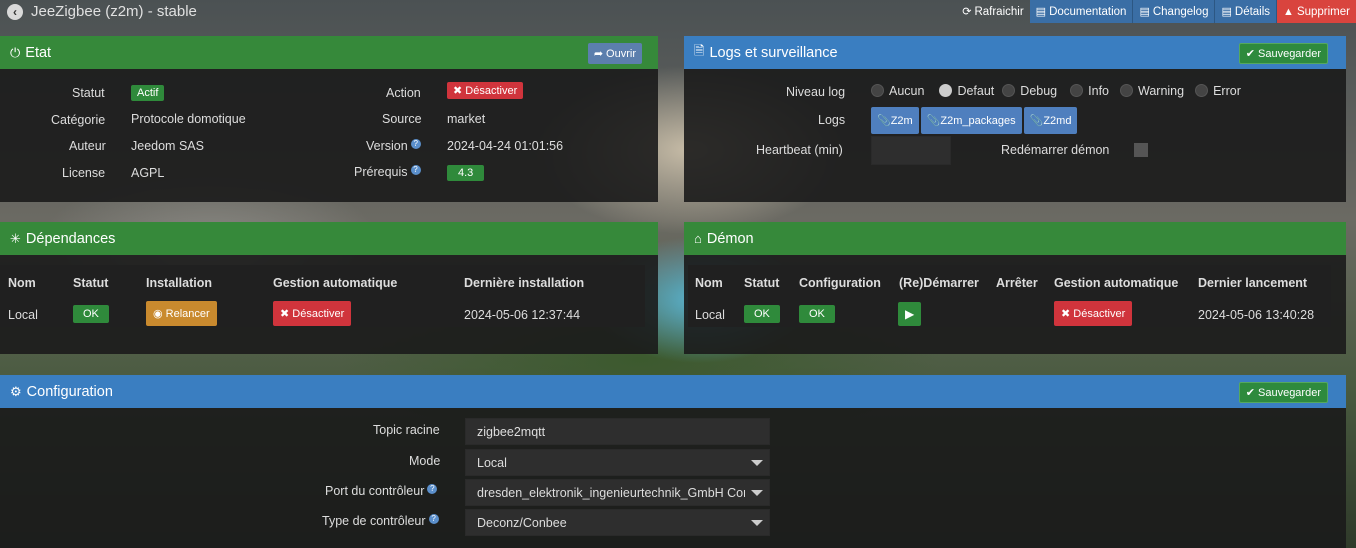 Image resolution: width=1356 pixels, height=548 pixels. I want to click on topic-label: Topic racine, so click(406, 430).